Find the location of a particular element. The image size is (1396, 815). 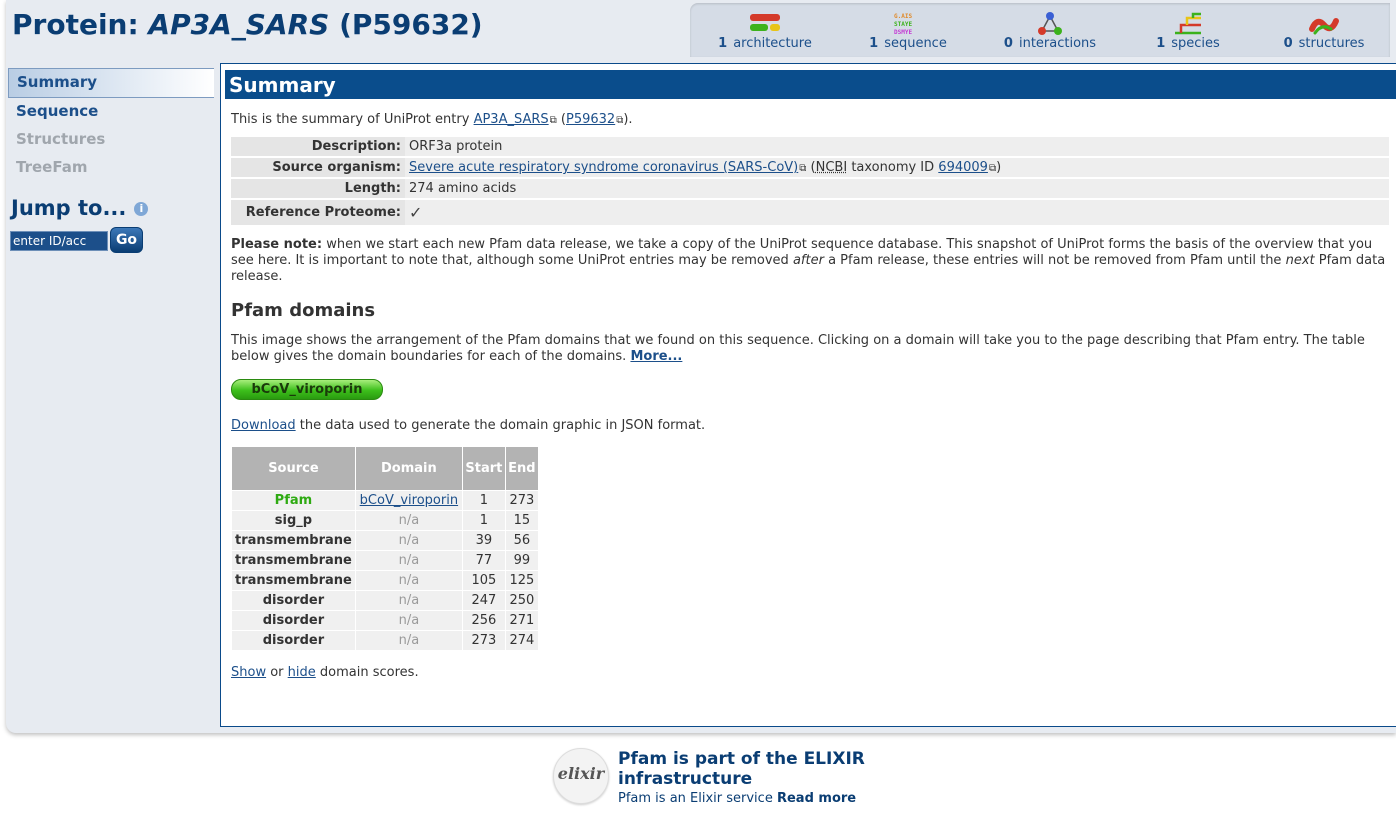

species-icon is located at coordinates (1188, 24).